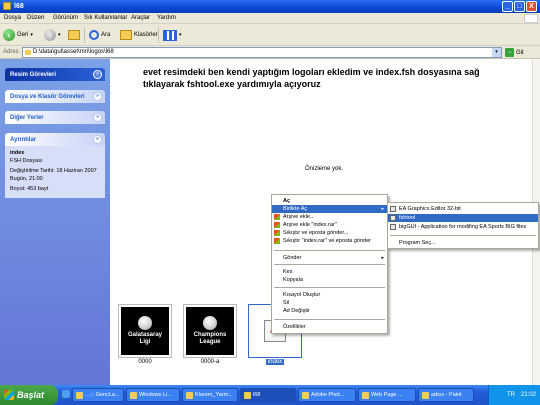 Image resolution: width=540 pixels, height=405 pixels. Describe the element at coordinates (145, 362) in the screenshot. I see `thumbnail-label: 0000` at that location.